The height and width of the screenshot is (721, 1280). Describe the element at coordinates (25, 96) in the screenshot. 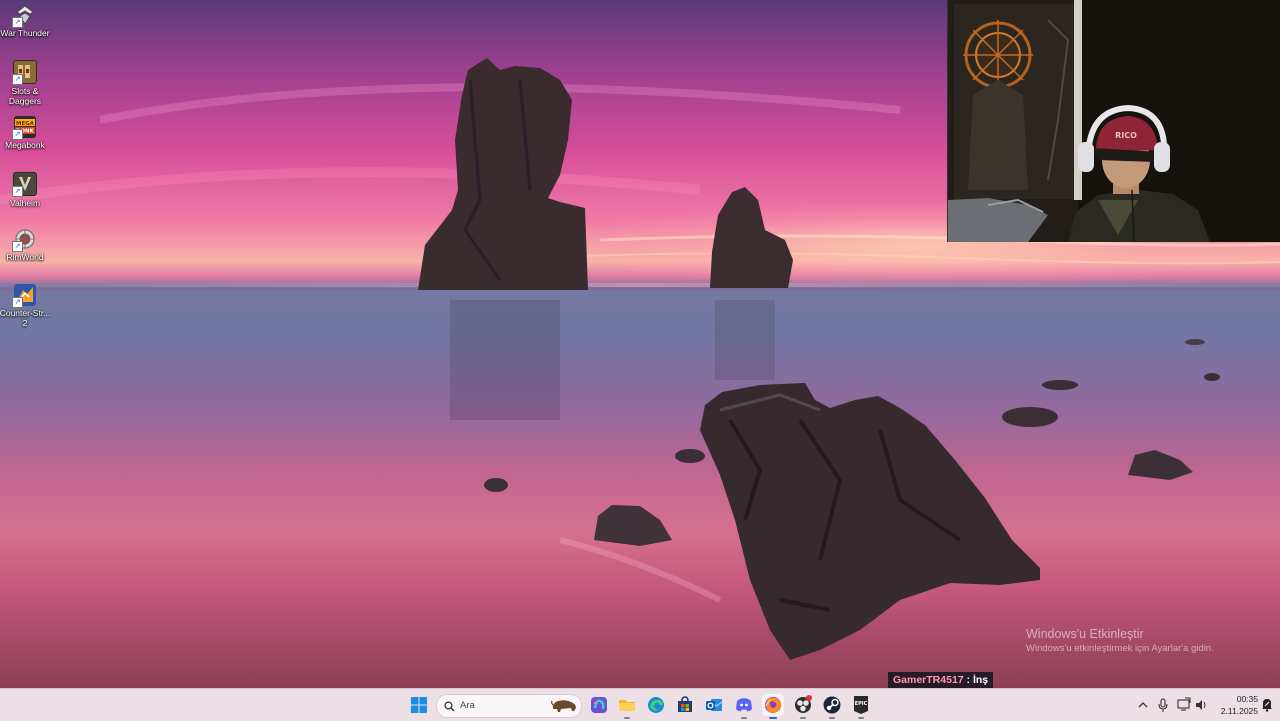

I see `desktop-icon-label: Slots & Daggers` at that location.